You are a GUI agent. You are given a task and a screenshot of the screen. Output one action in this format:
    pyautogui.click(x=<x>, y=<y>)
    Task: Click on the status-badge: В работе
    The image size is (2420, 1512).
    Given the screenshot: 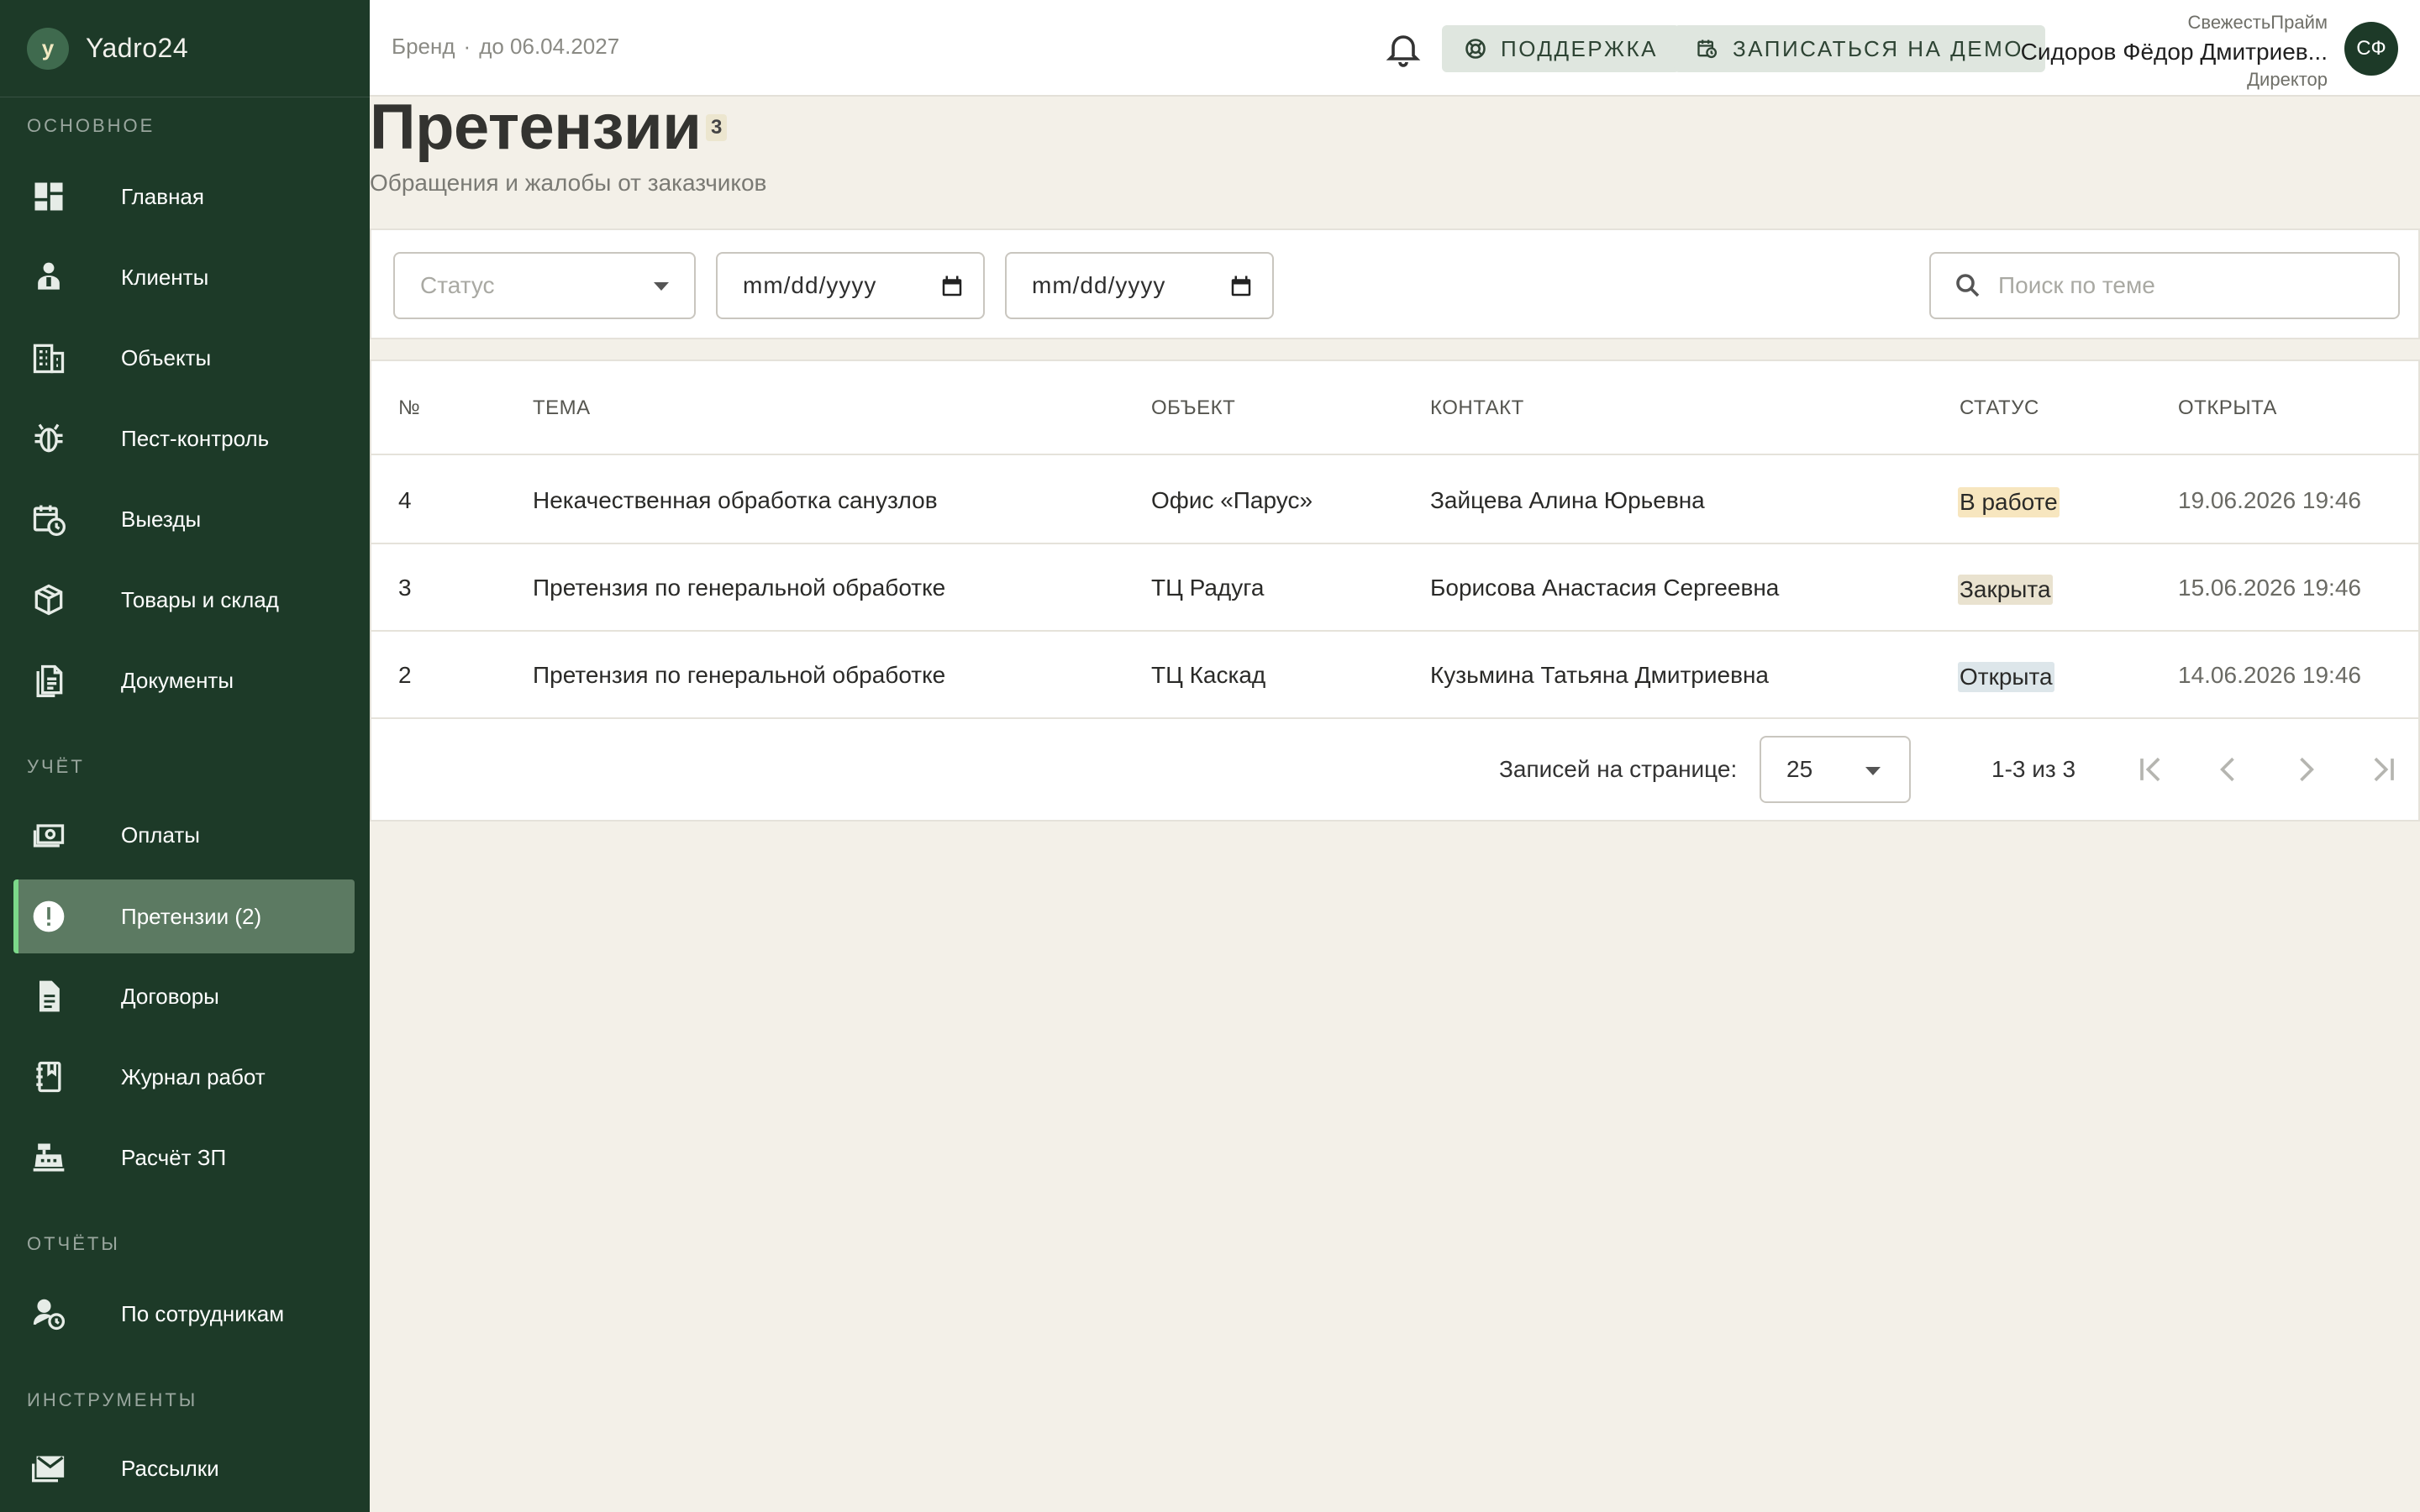 What is the action you would take?
    pyautogui.click(x=2009, y=502)
    